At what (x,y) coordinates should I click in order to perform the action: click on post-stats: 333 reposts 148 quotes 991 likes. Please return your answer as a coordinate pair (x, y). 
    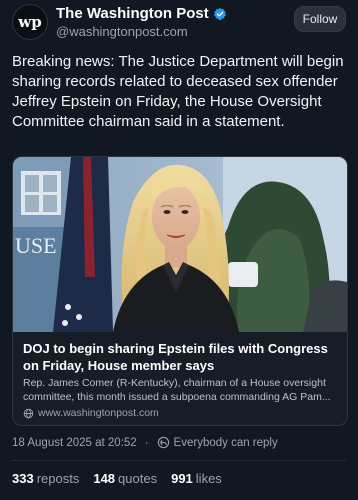
    Looking at the image, I should click on (117, 478).